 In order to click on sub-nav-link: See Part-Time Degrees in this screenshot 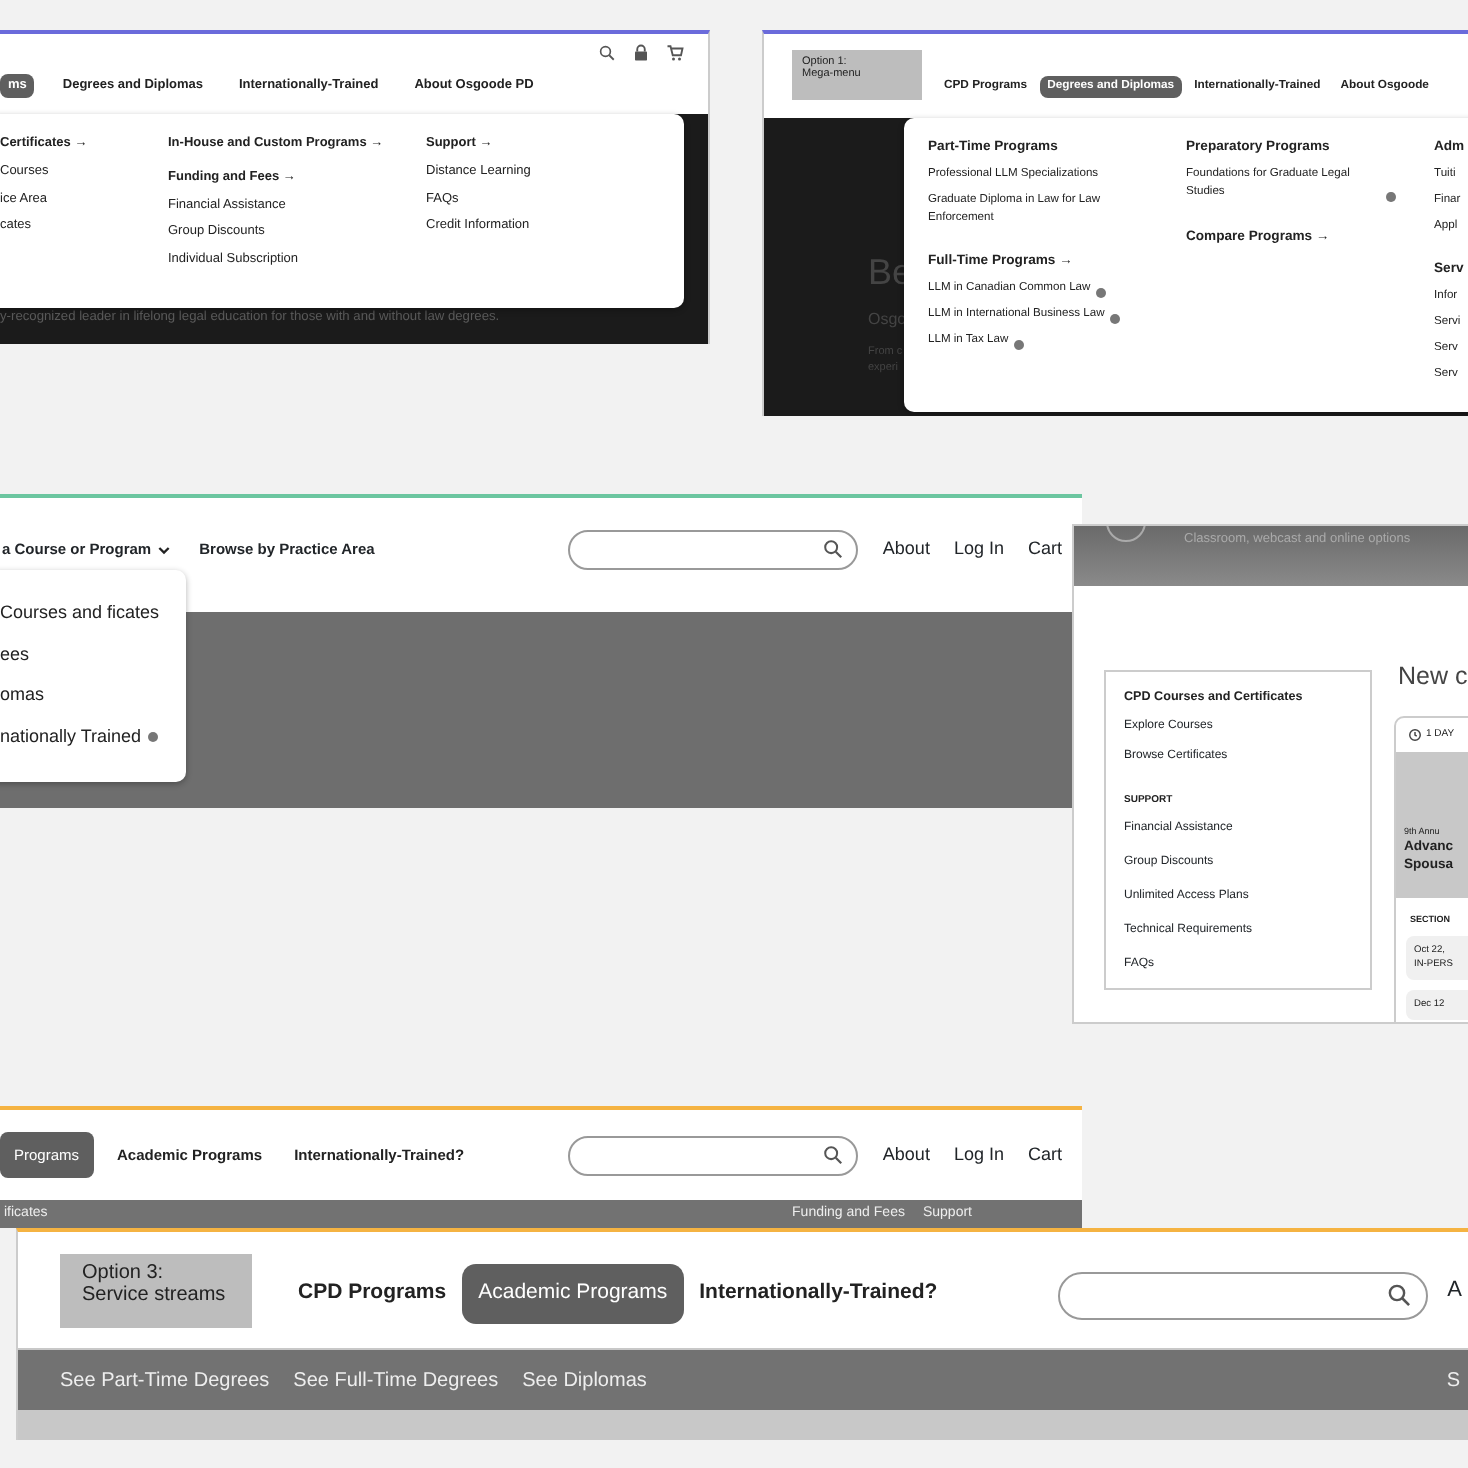, I will do `click(165, 1380)`.